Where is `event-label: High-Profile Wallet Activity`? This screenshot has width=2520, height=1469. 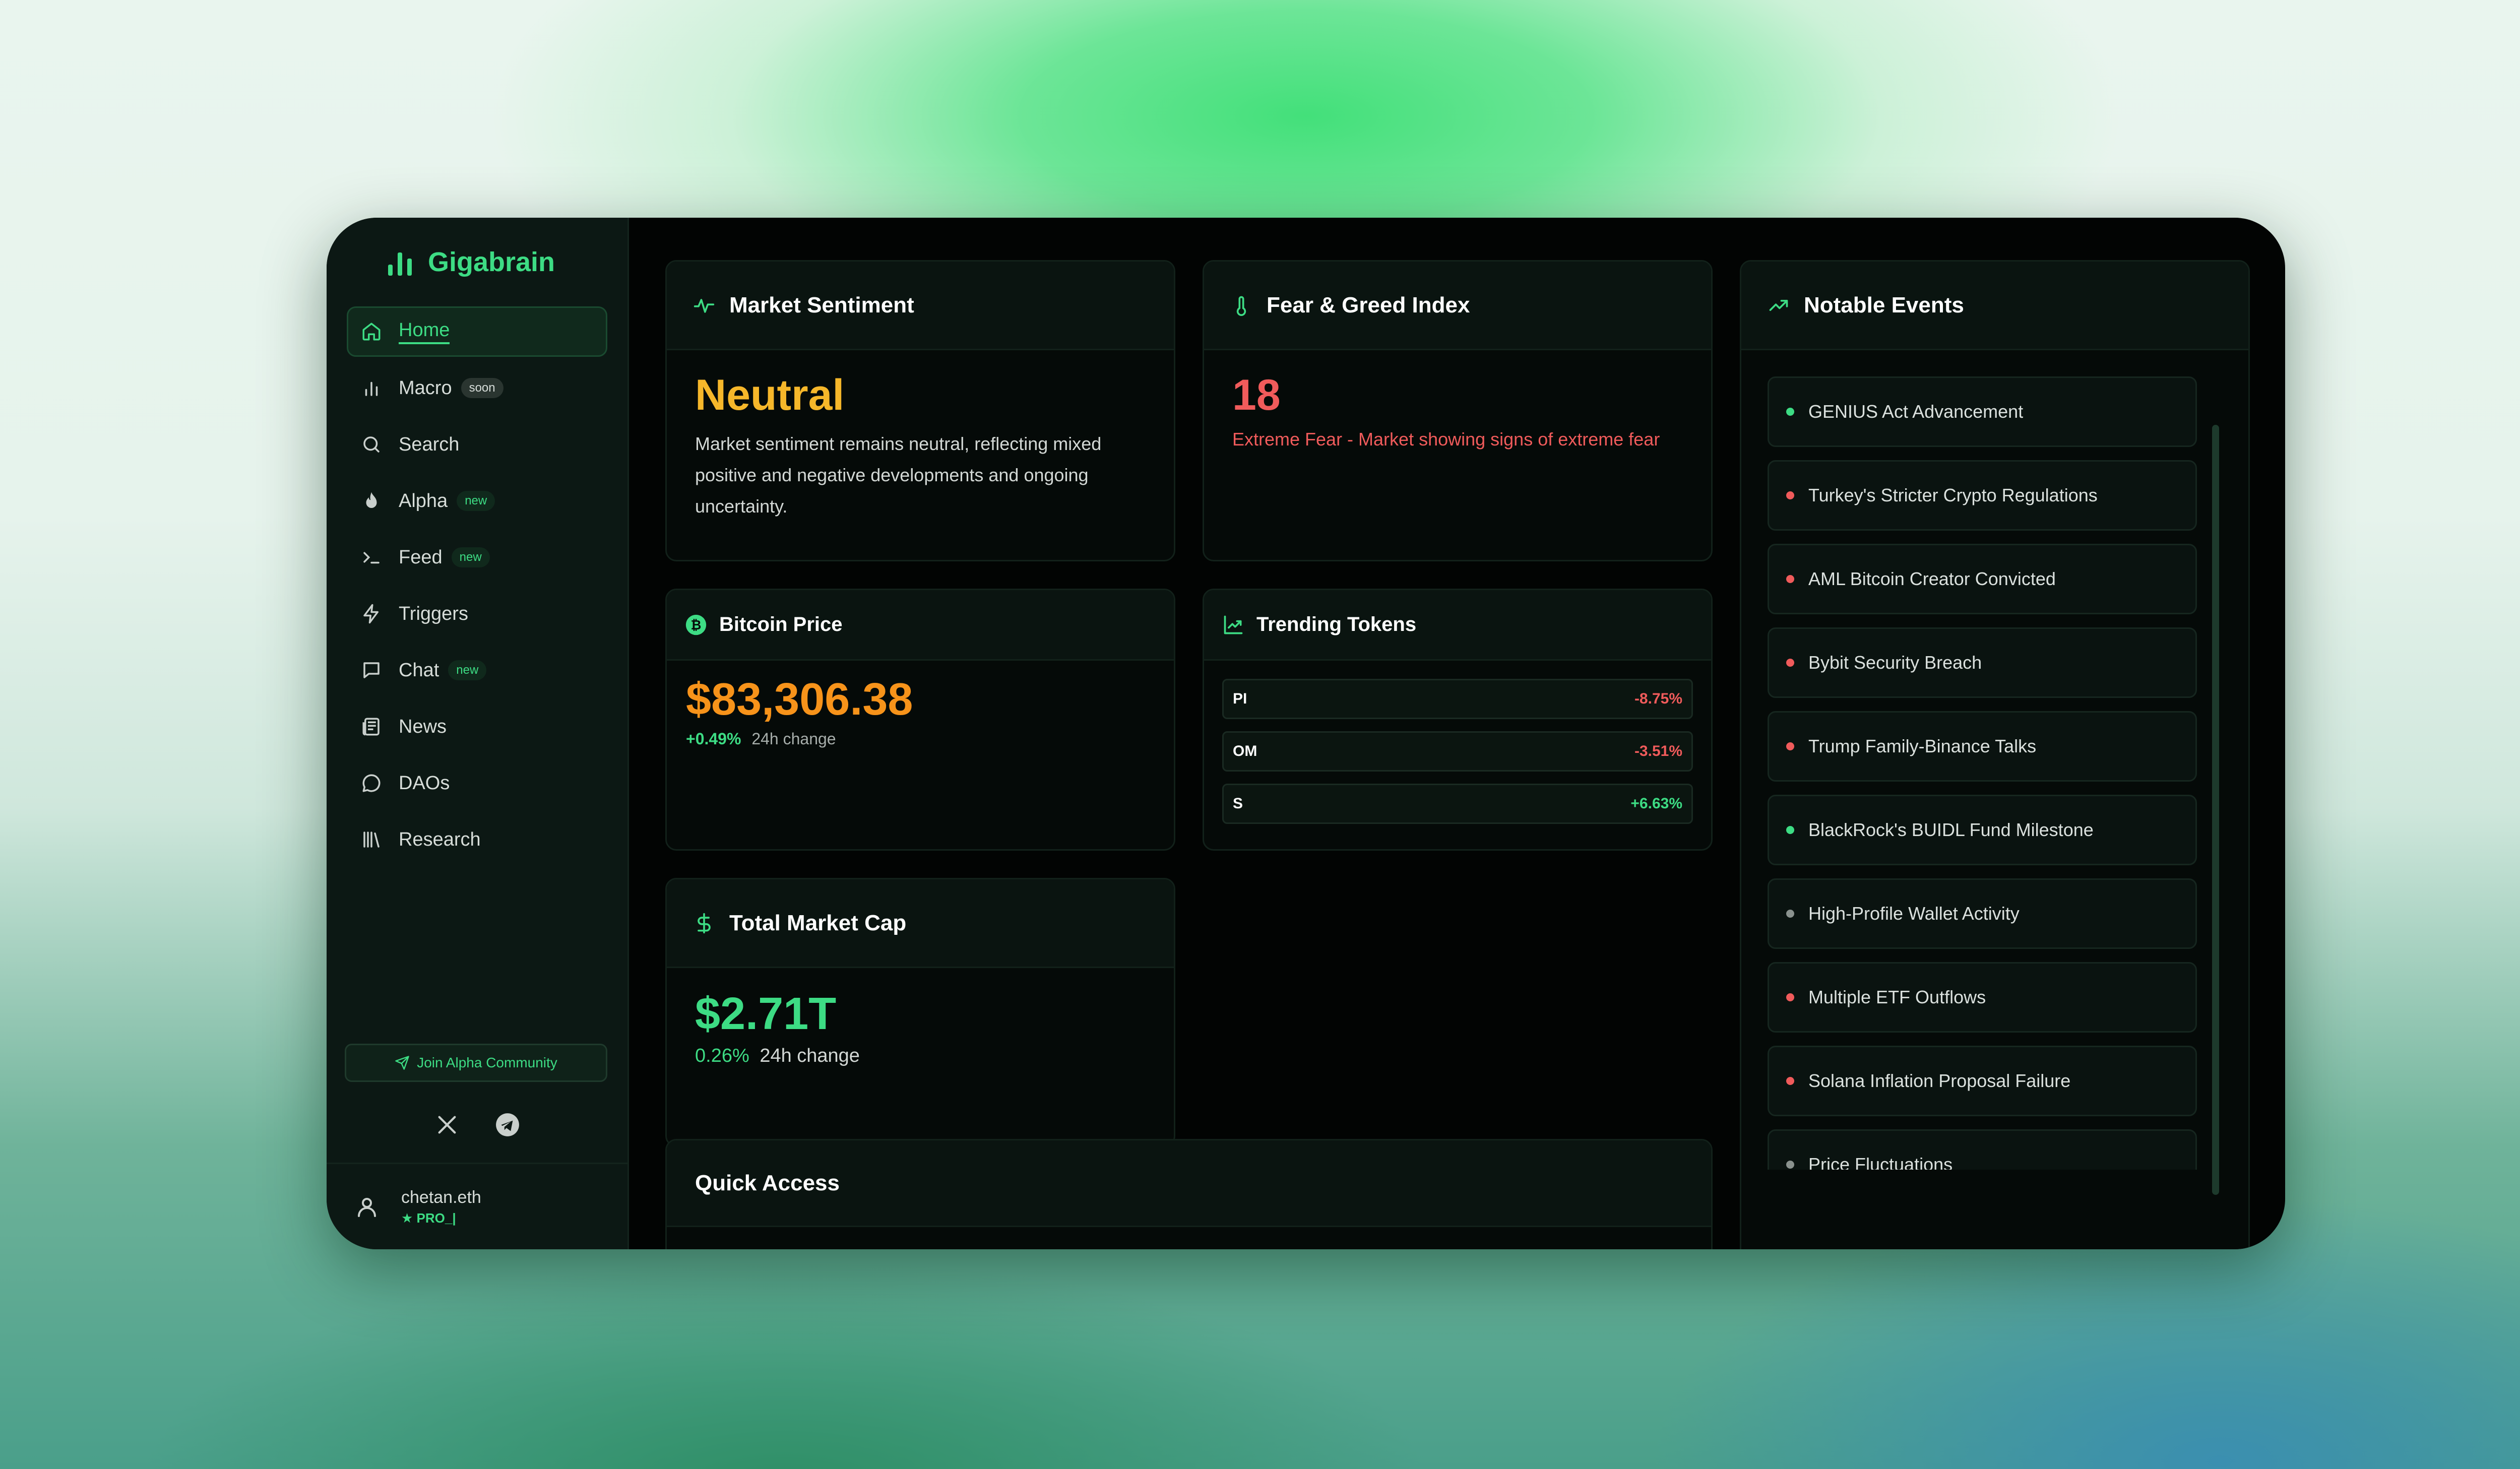
event-label: High-Profile Wallet Activity is located at coordinates (1914, 913).